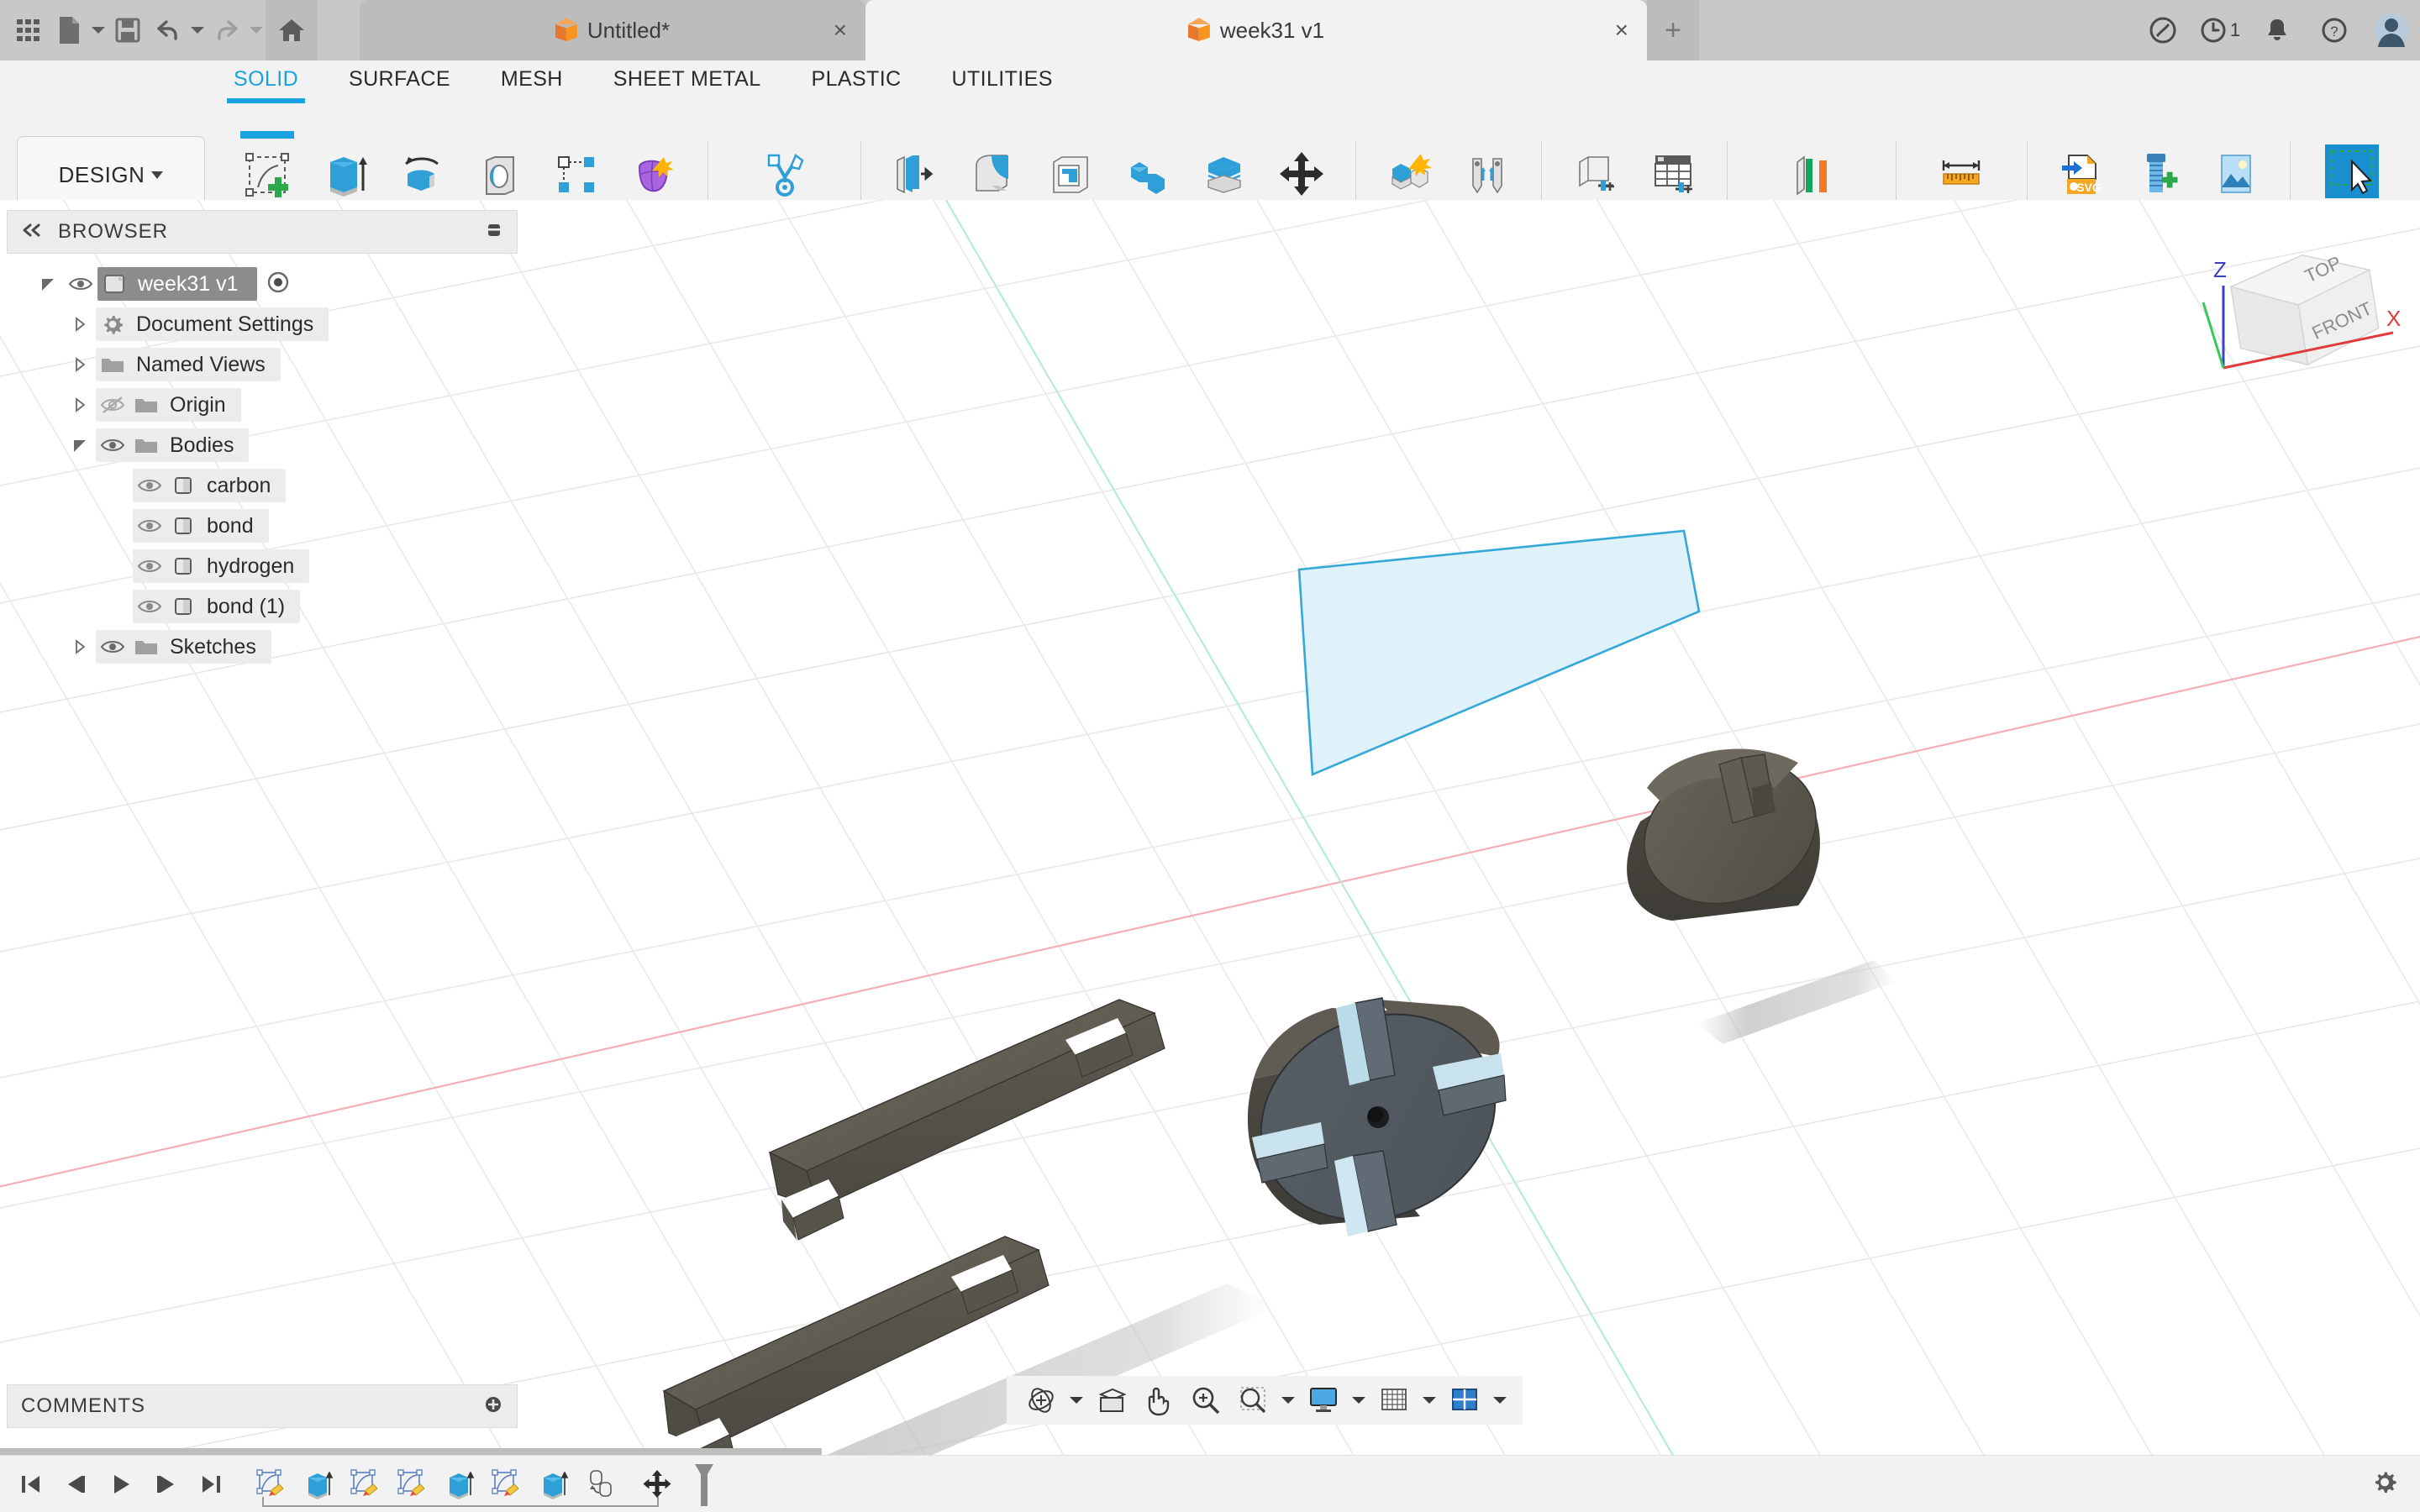 The width and height of the screenshot is (2420, 1512). I want to click on tree-row-carbon: carbon, so click(262, 485).